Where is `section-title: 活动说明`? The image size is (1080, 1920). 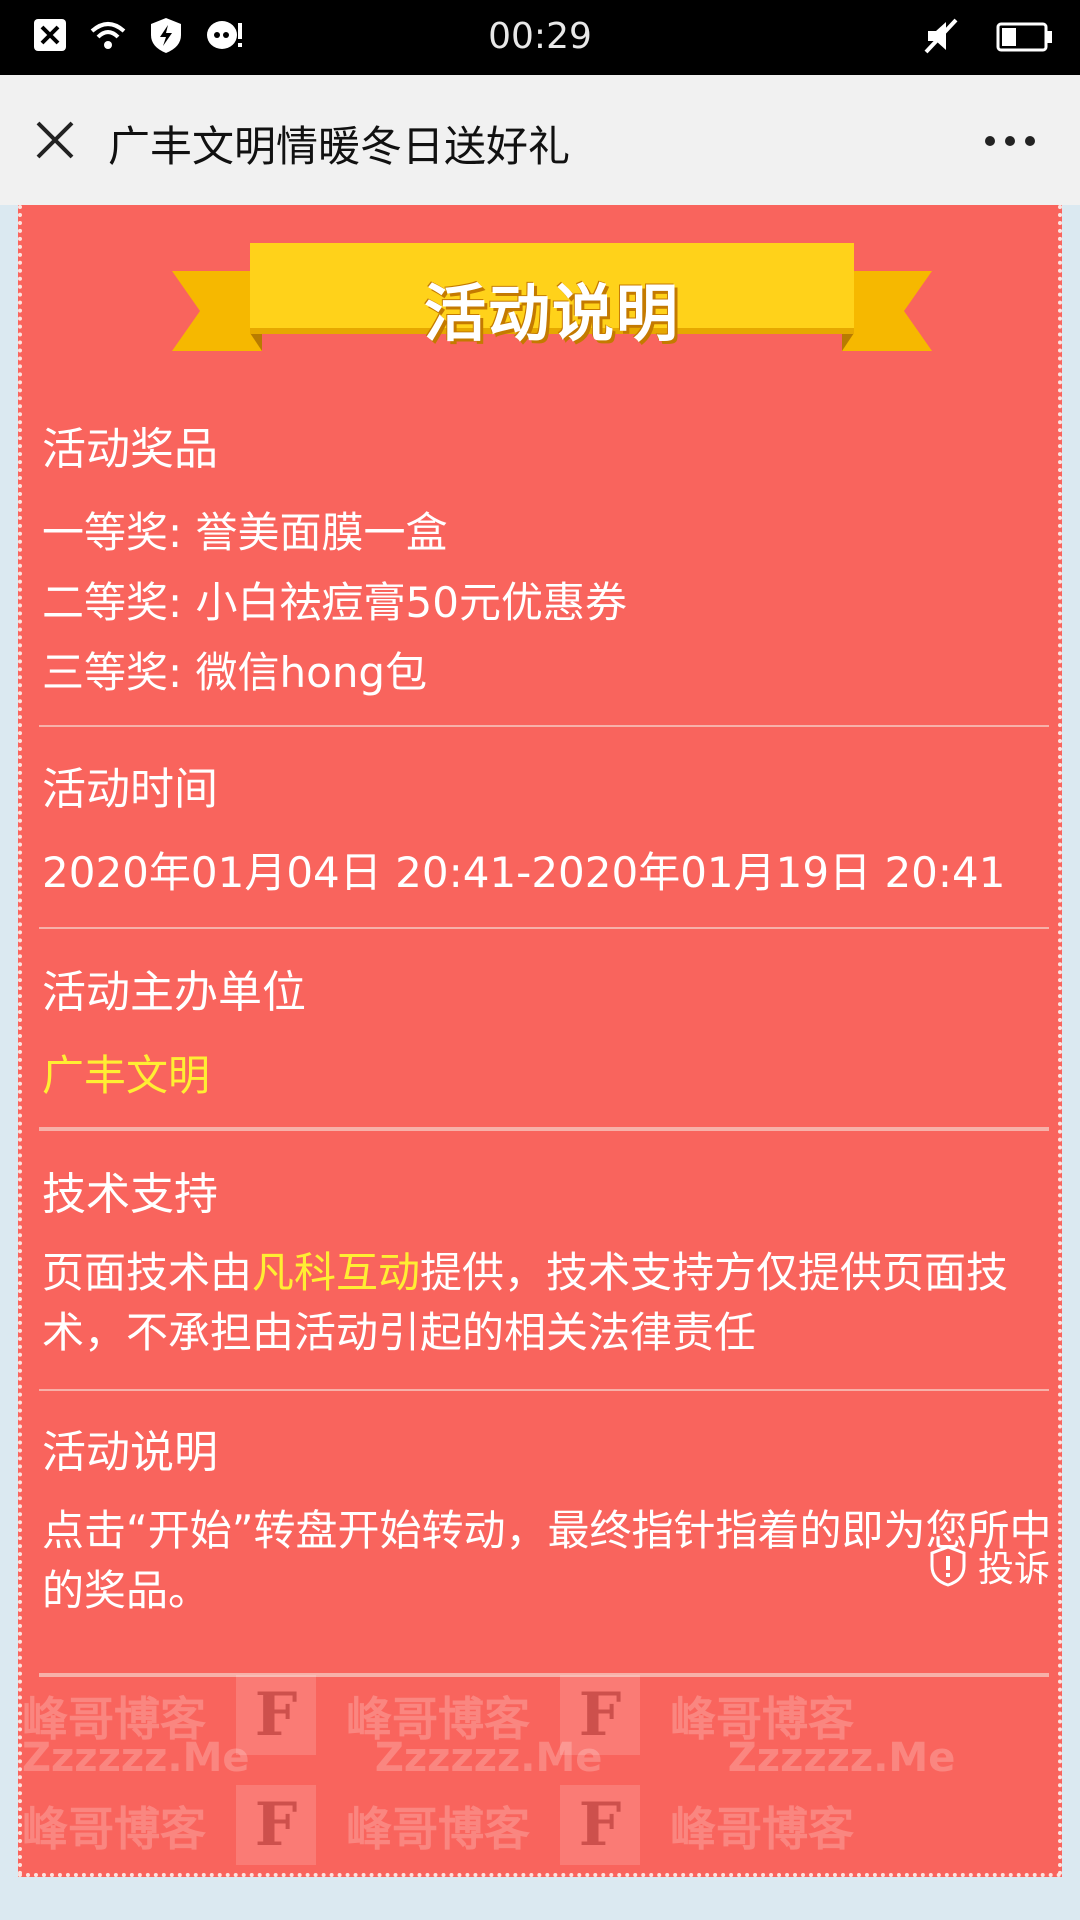
section-title: 活动说明 is located at coordinates (130, 1452).